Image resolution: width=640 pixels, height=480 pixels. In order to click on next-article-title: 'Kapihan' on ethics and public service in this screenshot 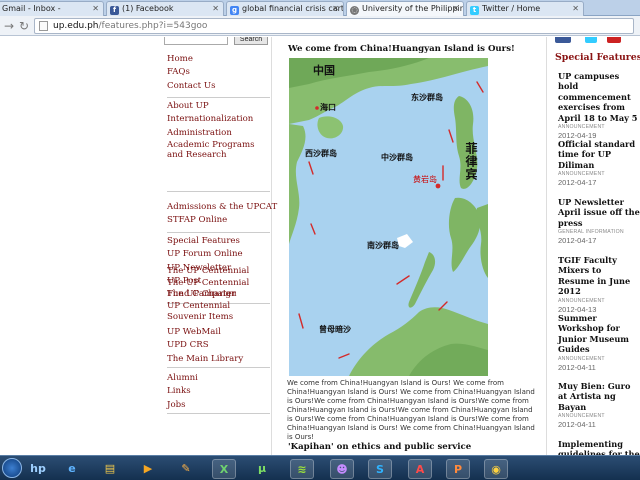, I will do `click(379, 447)`.